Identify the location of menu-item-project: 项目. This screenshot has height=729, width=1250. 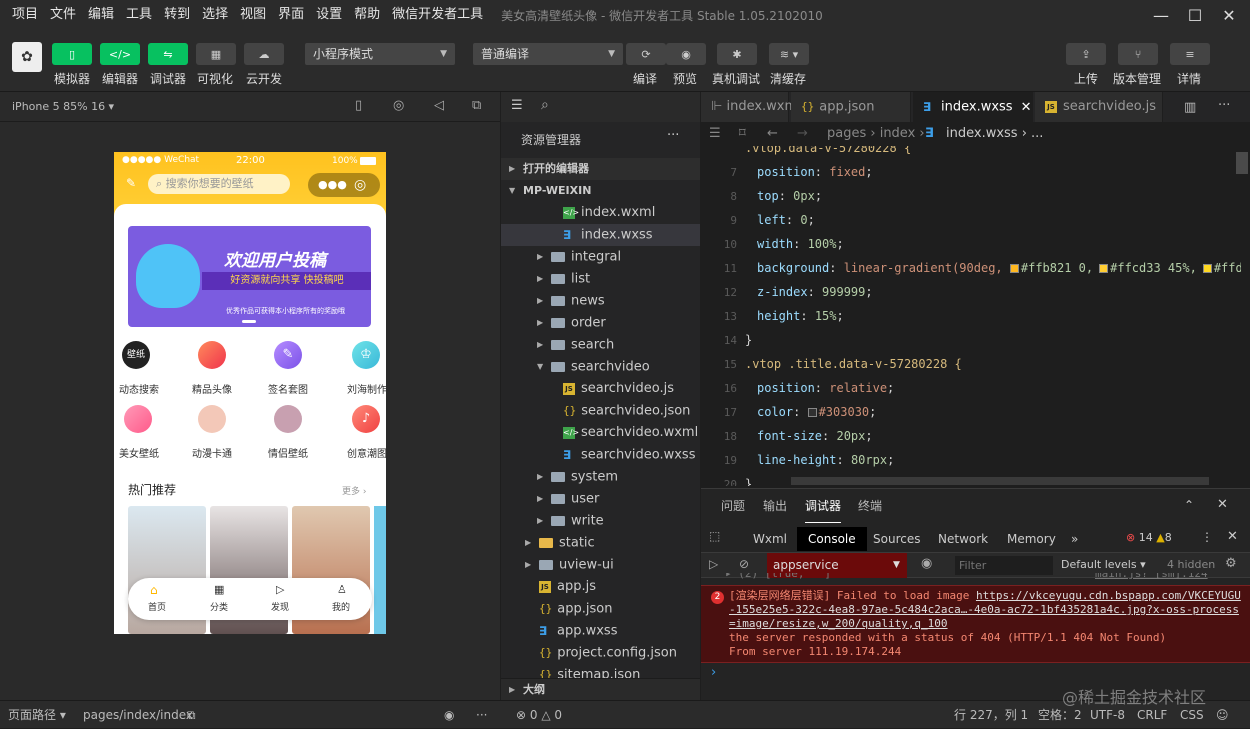
(25, 15).